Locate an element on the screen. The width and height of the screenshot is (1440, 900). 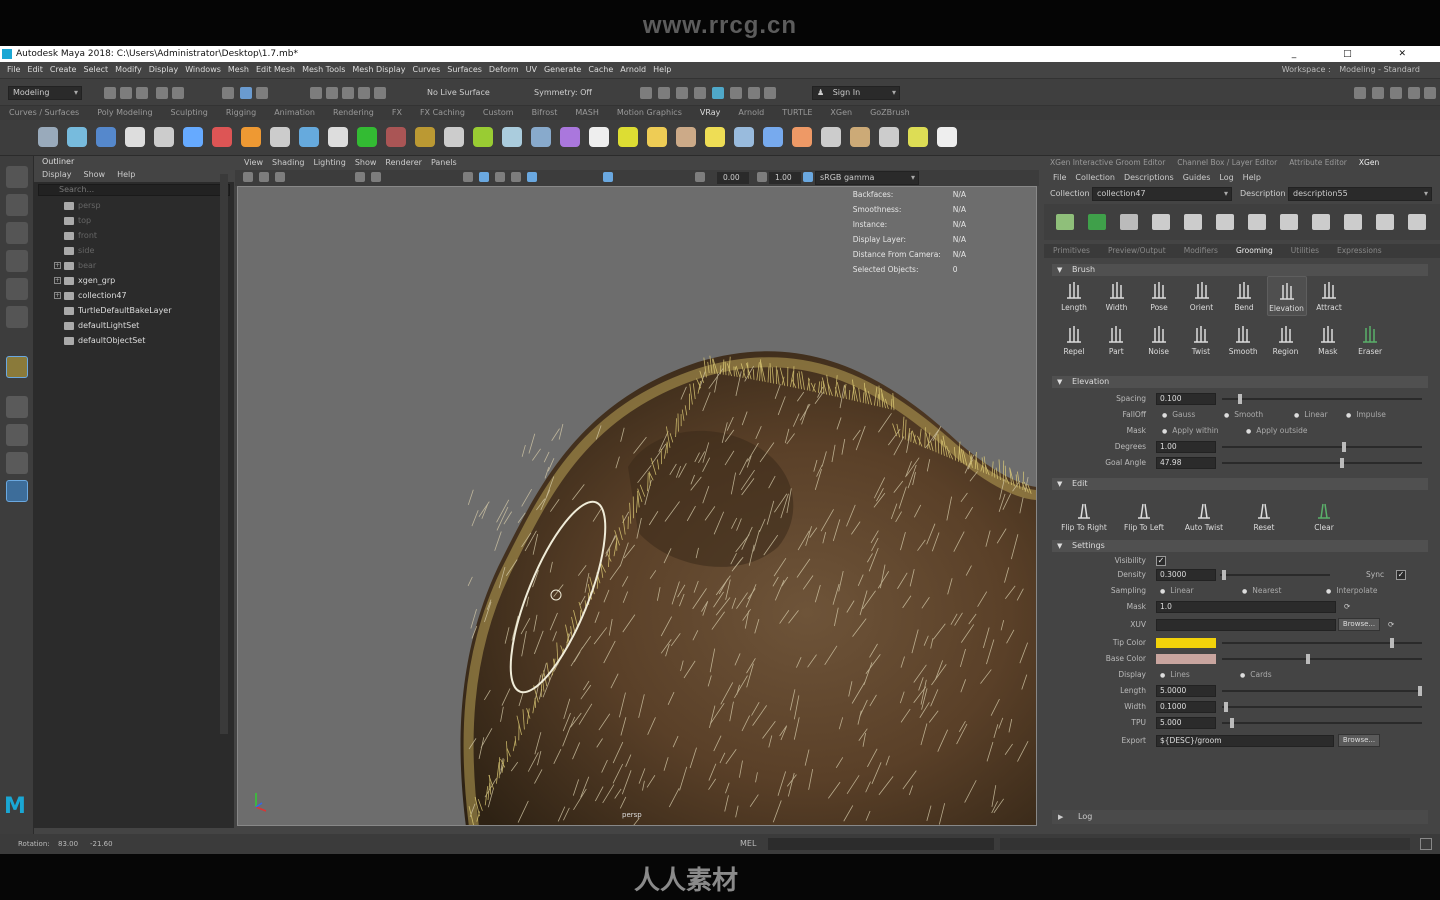
brush-smooth-button: Smooth is located at coordinates (1243, 340).